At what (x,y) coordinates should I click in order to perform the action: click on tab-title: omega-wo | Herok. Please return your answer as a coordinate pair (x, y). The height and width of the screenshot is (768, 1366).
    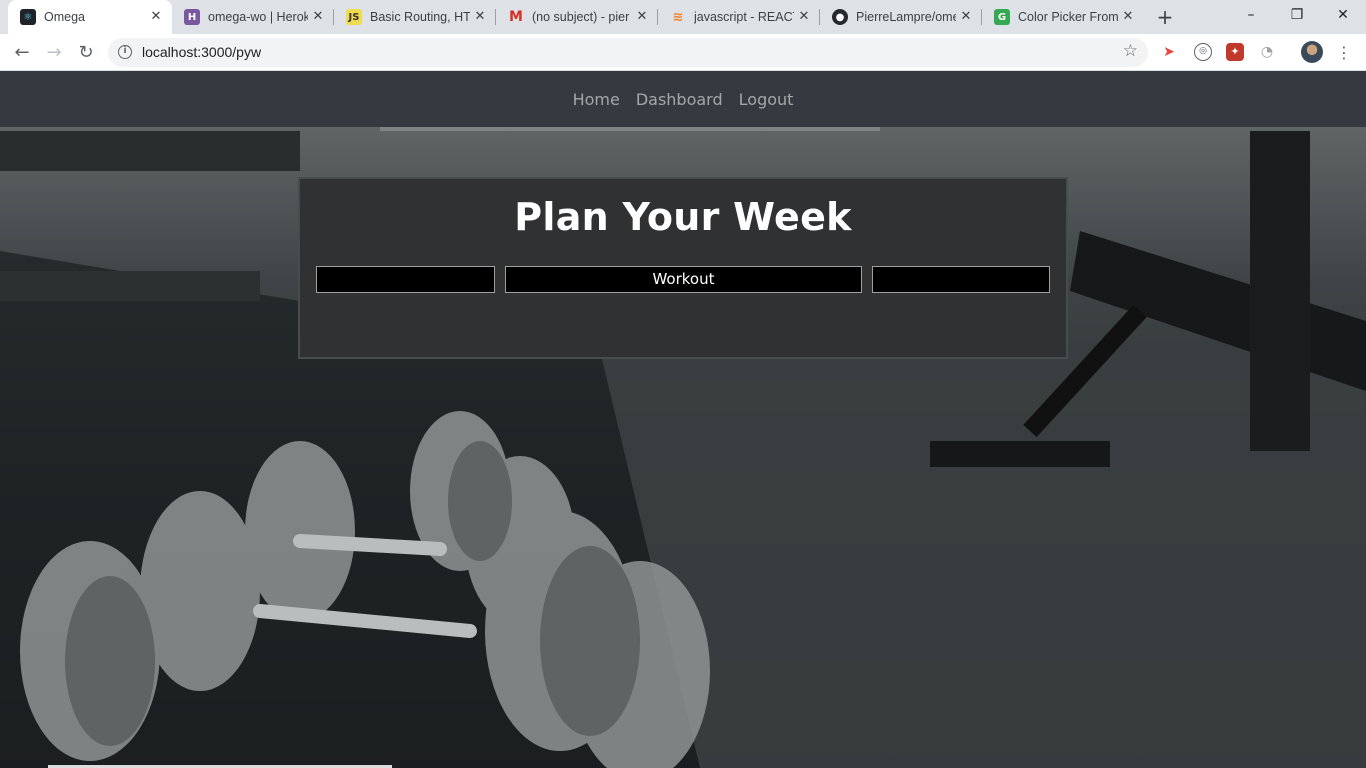
    Looking at the image, I should click on (258, 17).